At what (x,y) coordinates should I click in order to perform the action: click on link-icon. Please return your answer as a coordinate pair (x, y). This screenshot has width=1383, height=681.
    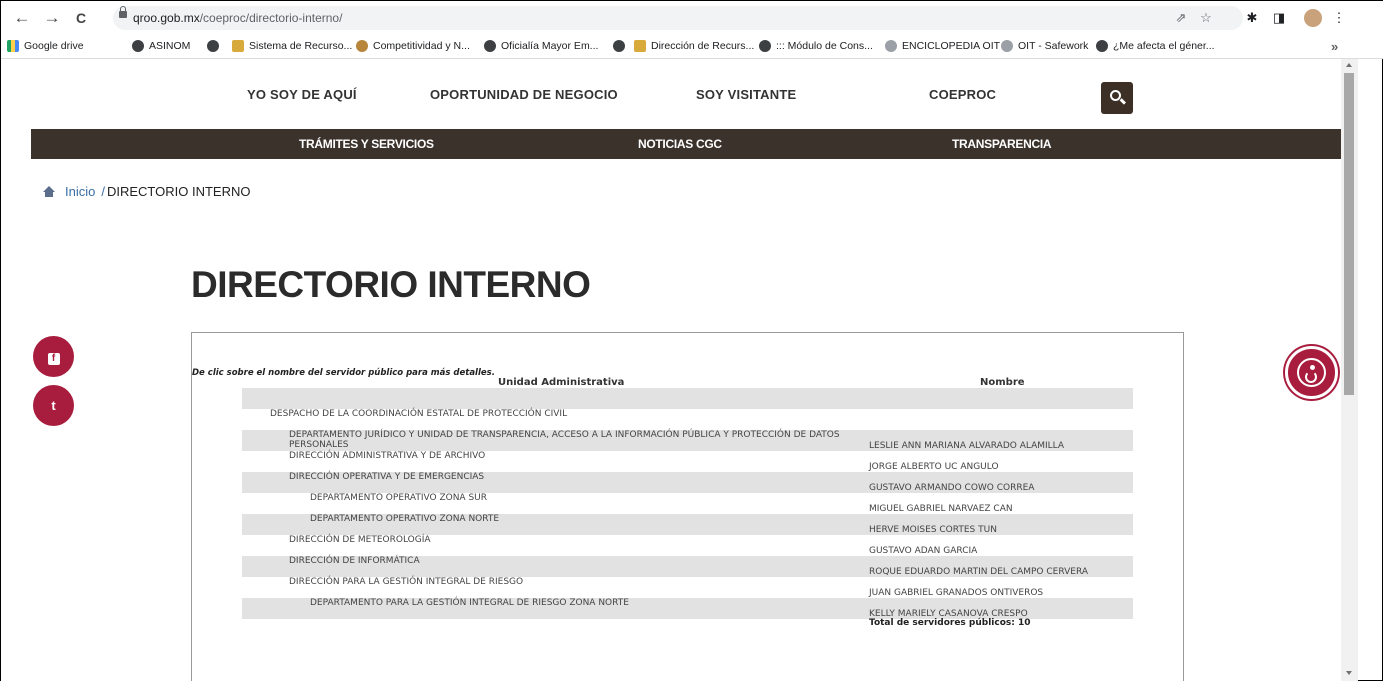
    Looking at the image, I should click on (891, 46).